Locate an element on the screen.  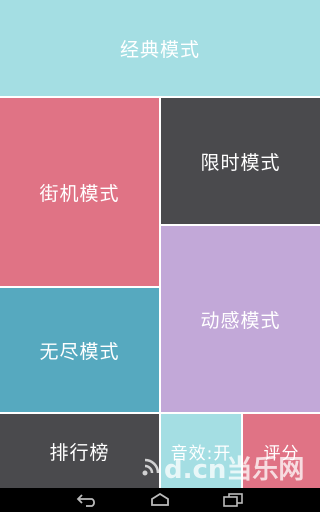
classic-mode-label: 经典模式 is located at coordinates (159, 49).